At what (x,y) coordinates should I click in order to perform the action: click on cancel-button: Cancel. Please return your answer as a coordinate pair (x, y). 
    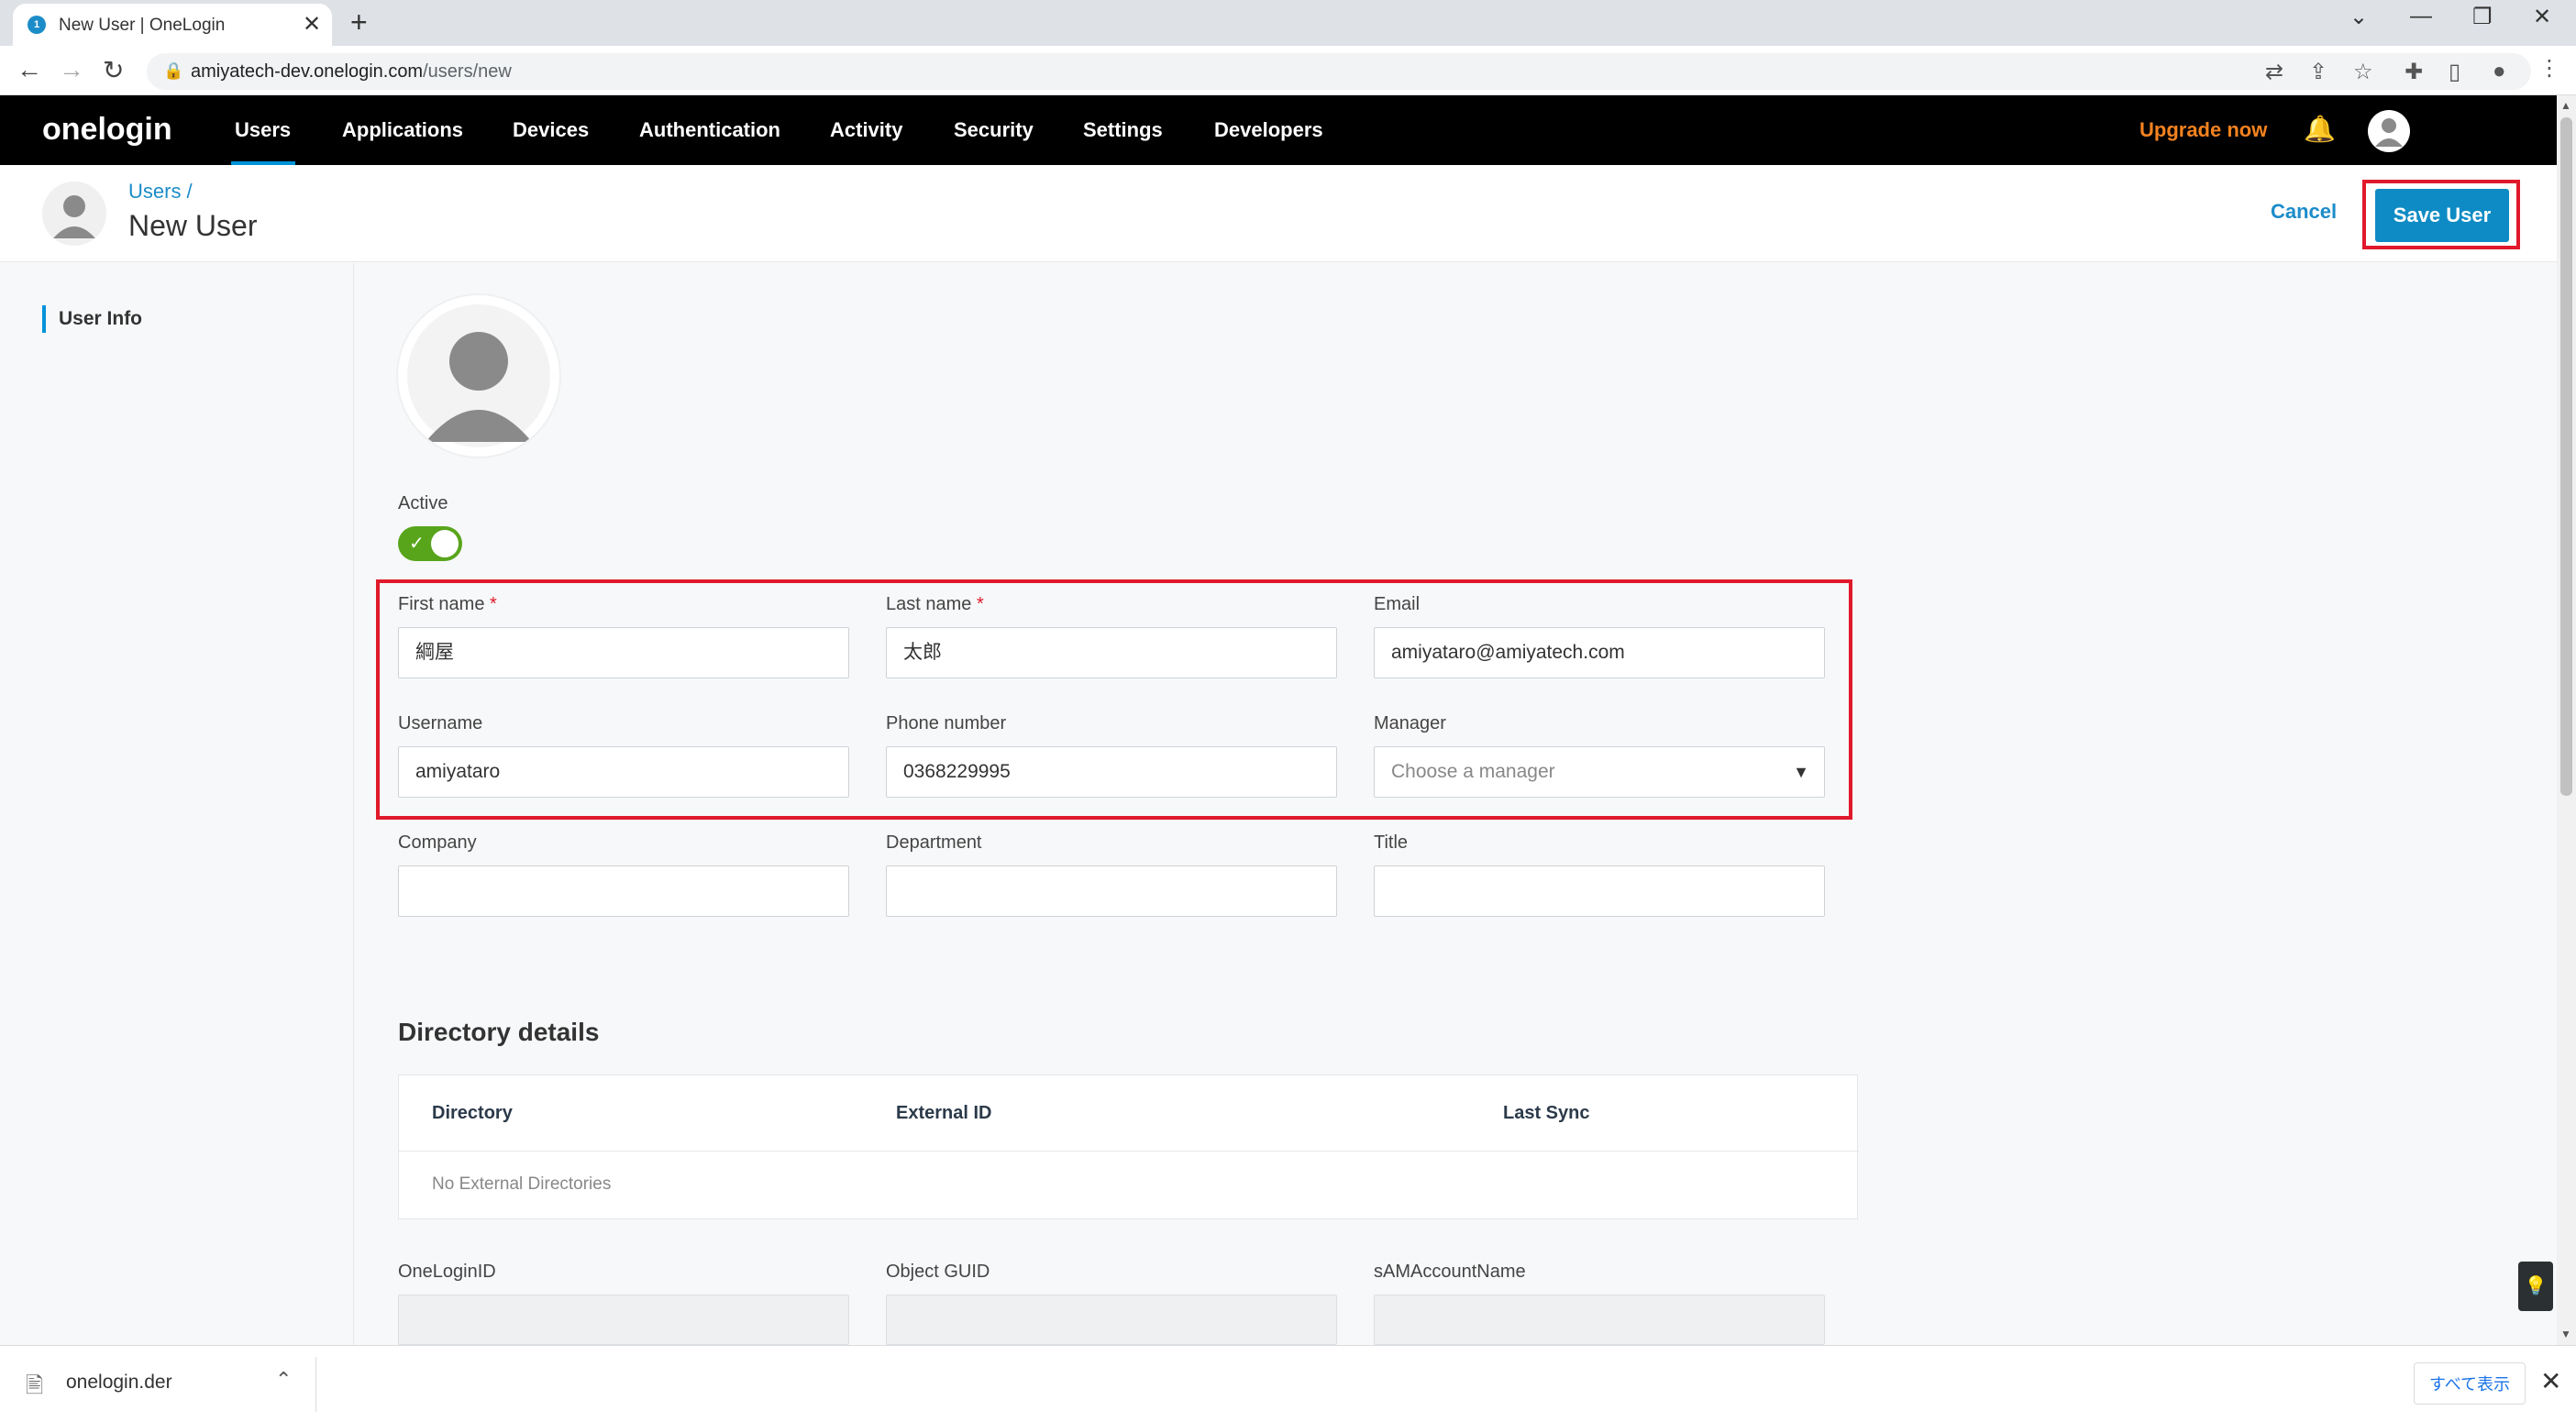
    Looking at the image, I should click on (2304, 212).